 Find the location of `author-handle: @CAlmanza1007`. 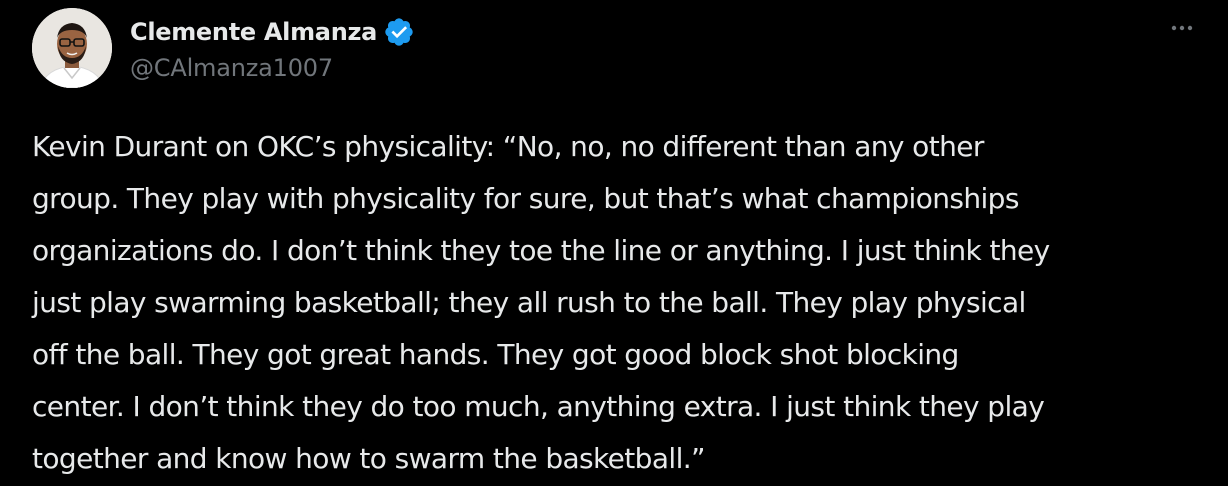

author-handle: @CAlmanza1007 is located at coordinates (231, 68).